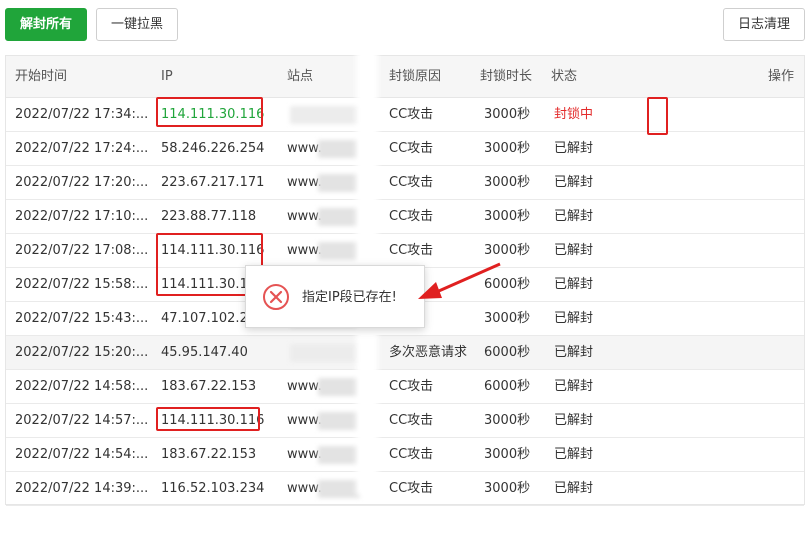 The image size is (810, 549). Describe the element at coordinates (564, 77) in the screenshot. I see `header-status: 状态` at that location.